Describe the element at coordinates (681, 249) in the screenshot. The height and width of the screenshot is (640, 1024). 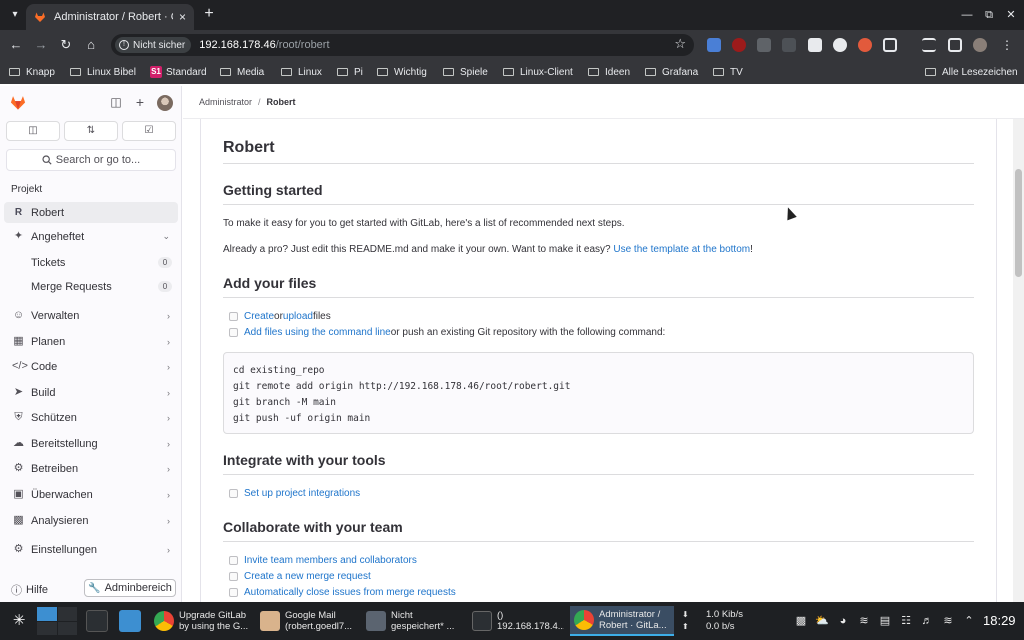
I see `template-link: Use the template at the bottom` at that location.